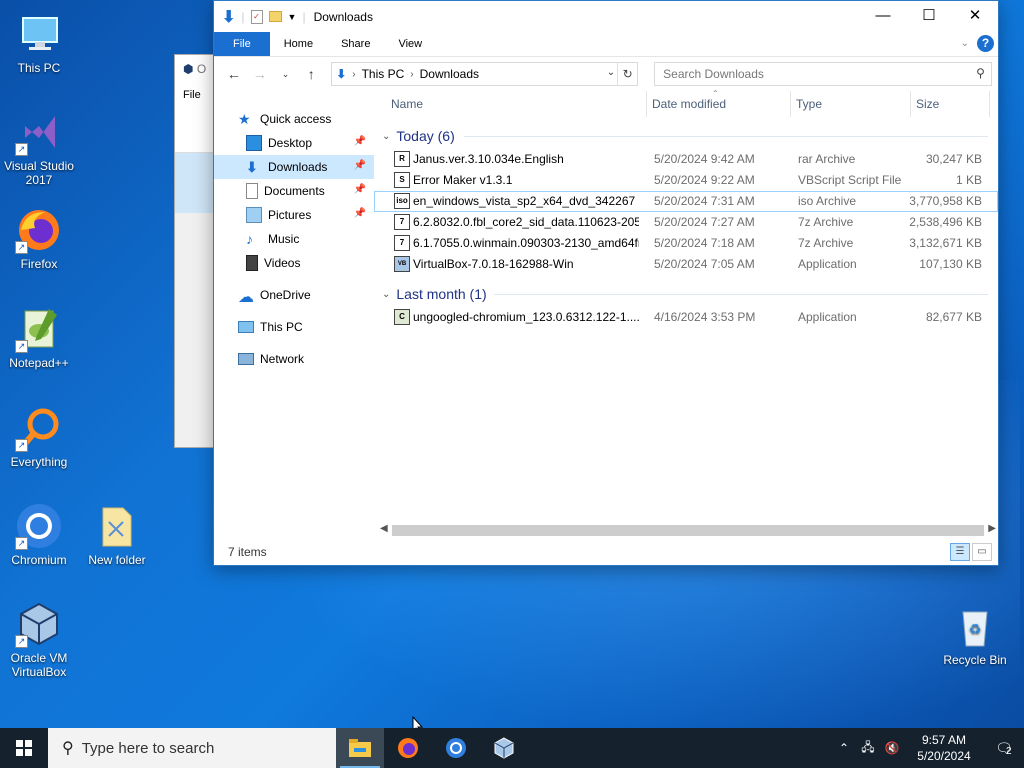 This screenshot has height=768, width=1024. I want to click on desktop-icon-chromium: ↗ Chromium, so click(39, 534).